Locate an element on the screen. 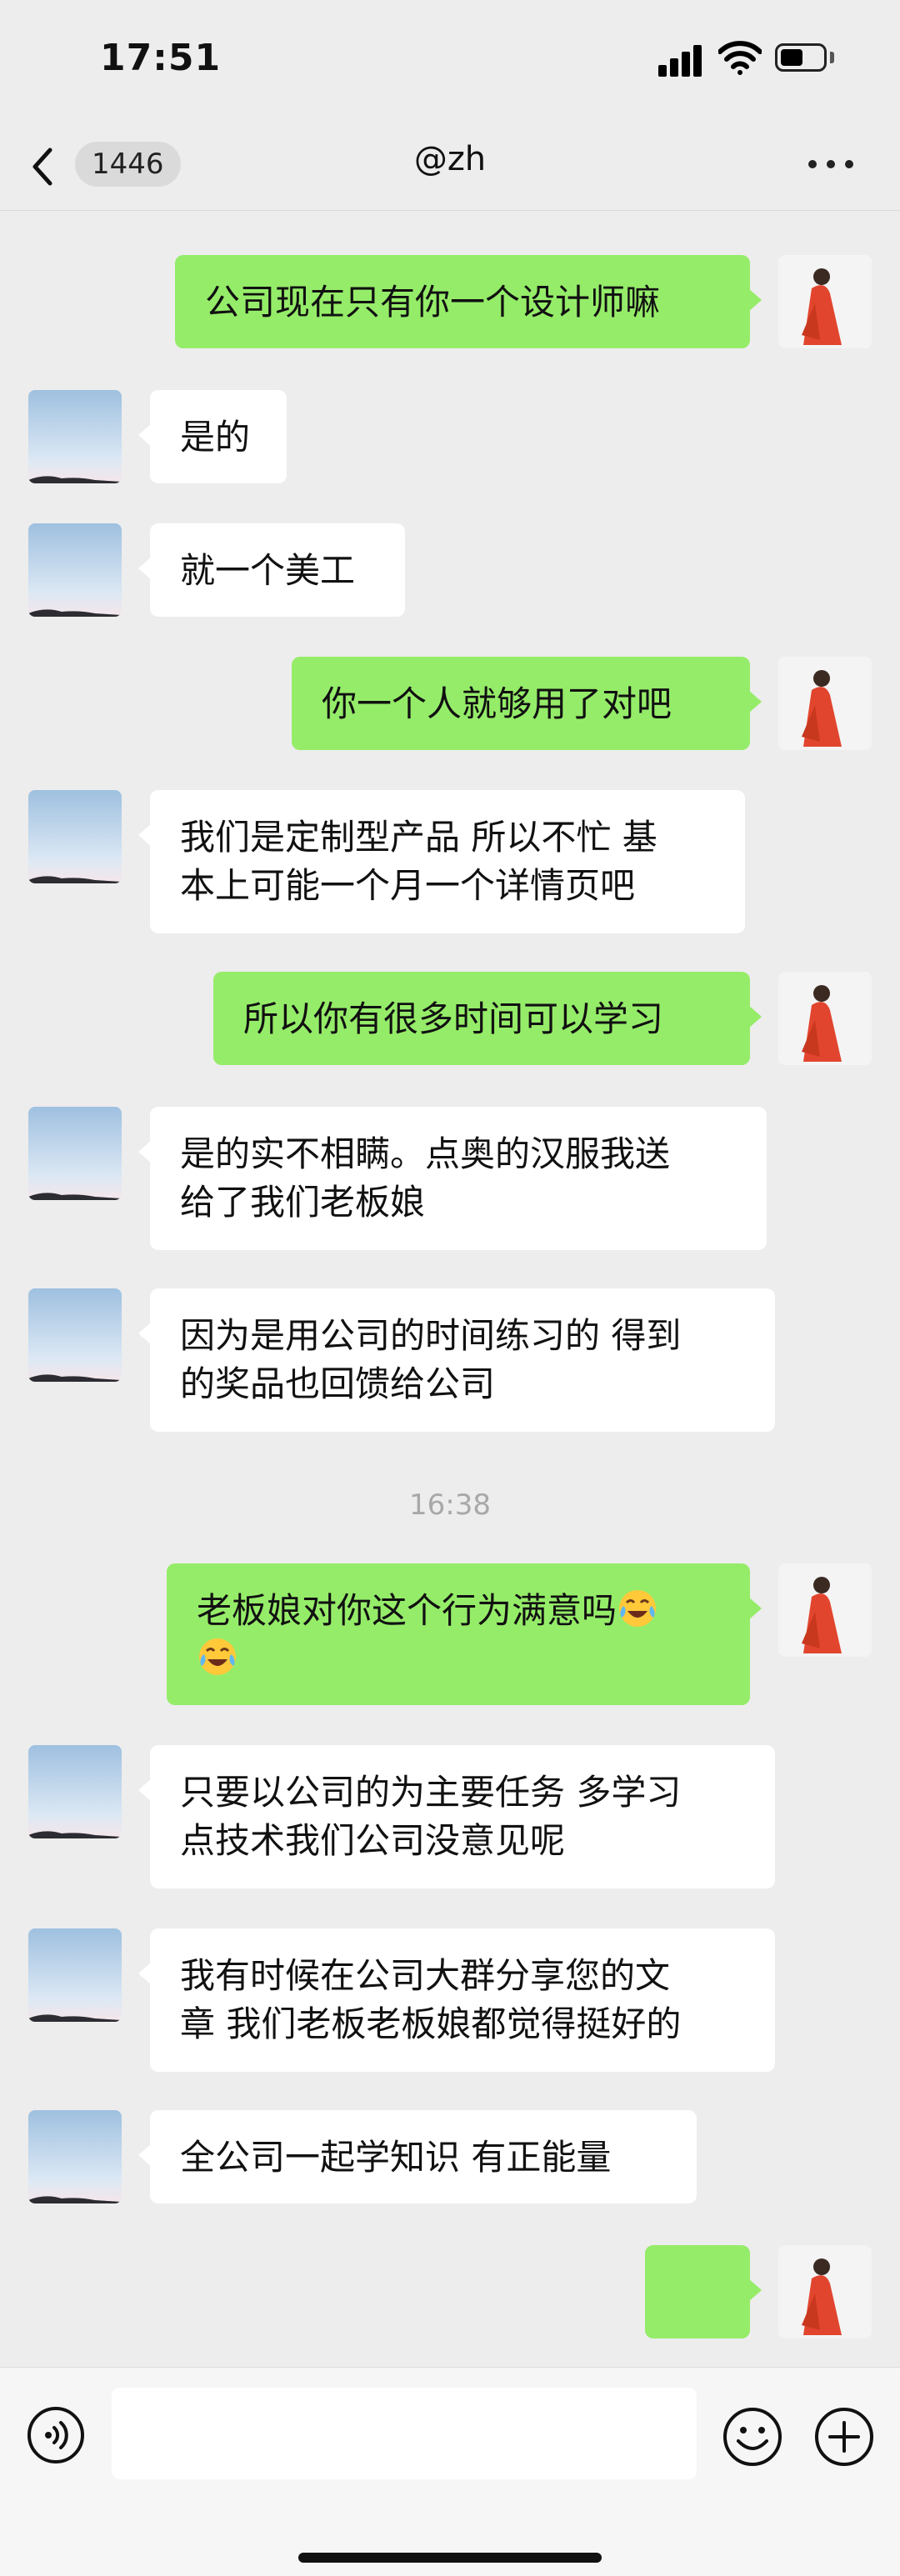 The width and height of the screenshot is (900, 2576). message-bubble-received: 只要以公司的为主要任务 多学习 点技术我们公司没意见呢 is located at coordinates (456, 1817).